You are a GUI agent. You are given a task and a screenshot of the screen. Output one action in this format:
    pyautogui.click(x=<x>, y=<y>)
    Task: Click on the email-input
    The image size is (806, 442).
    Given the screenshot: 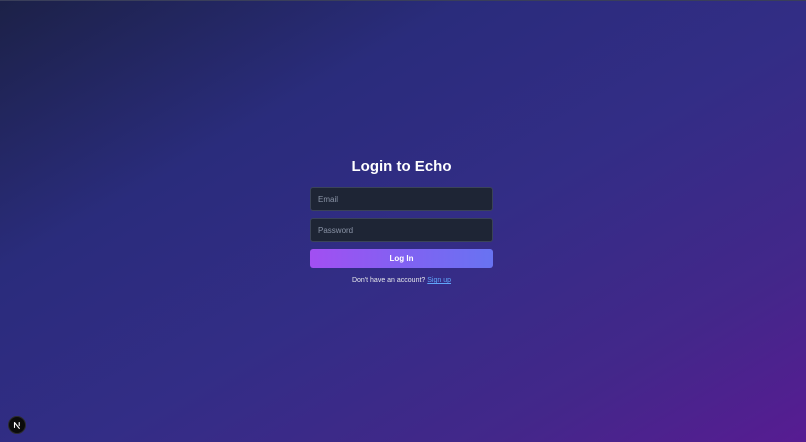 What is the action you would take?
    pyautogui.click(x=401, y=199)
    